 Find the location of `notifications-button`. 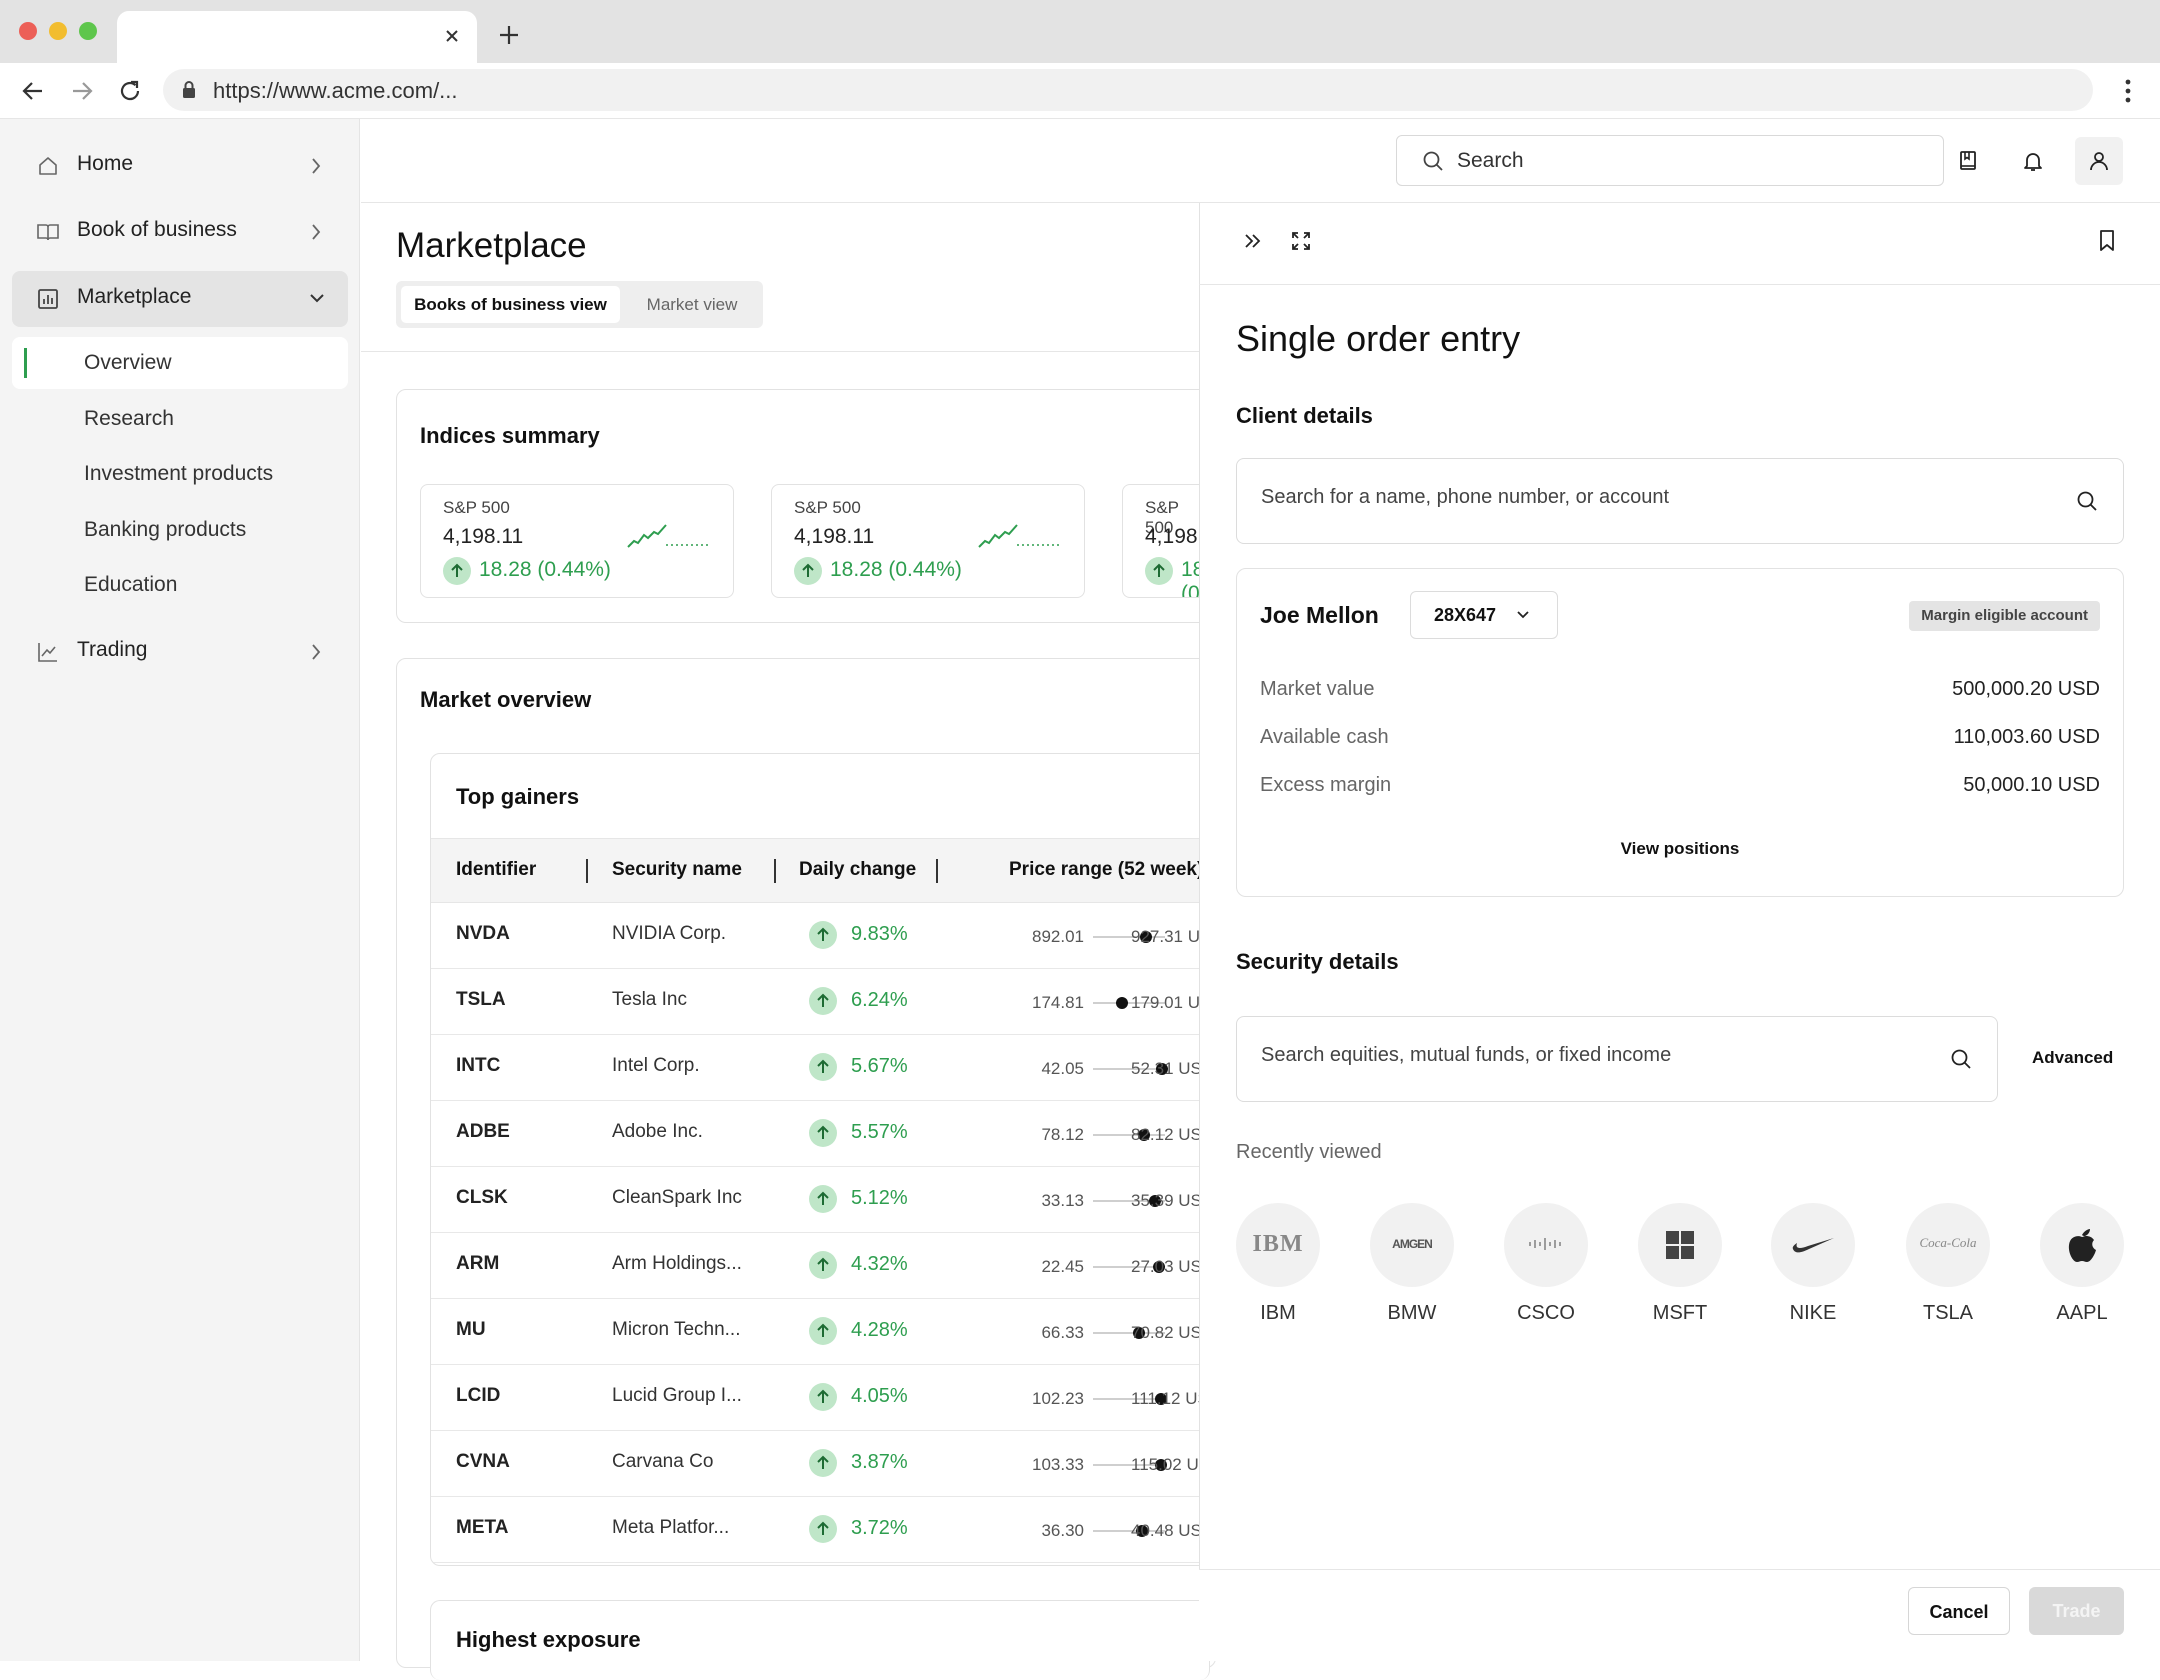

notifications-button is located at coordinates (2033, 161).